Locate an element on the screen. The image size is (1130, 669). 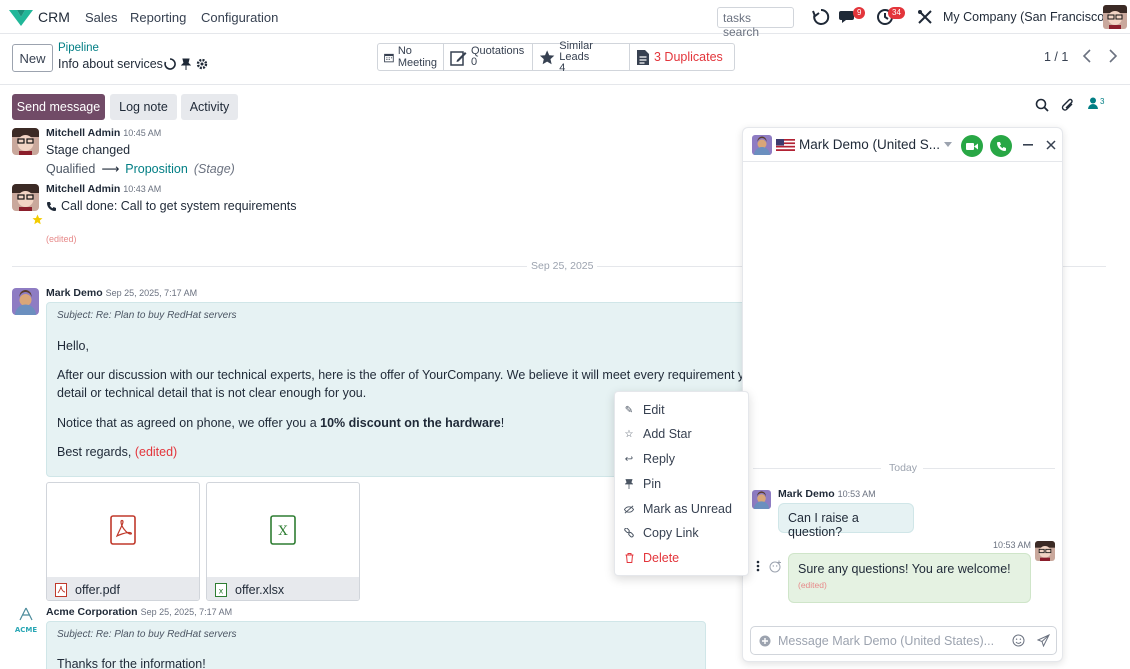
send-paper-plane-icon is located at coordinates (1043, 640).